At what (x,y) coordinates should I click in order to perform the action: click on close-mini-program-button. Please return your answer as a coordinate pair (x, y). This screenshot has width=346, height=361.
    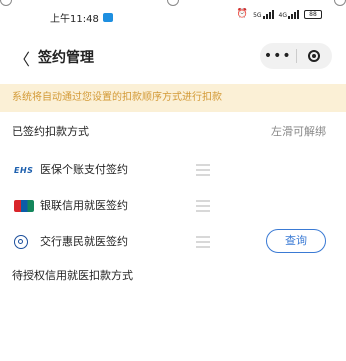
    Looking at the image, I should click on (314, 56).